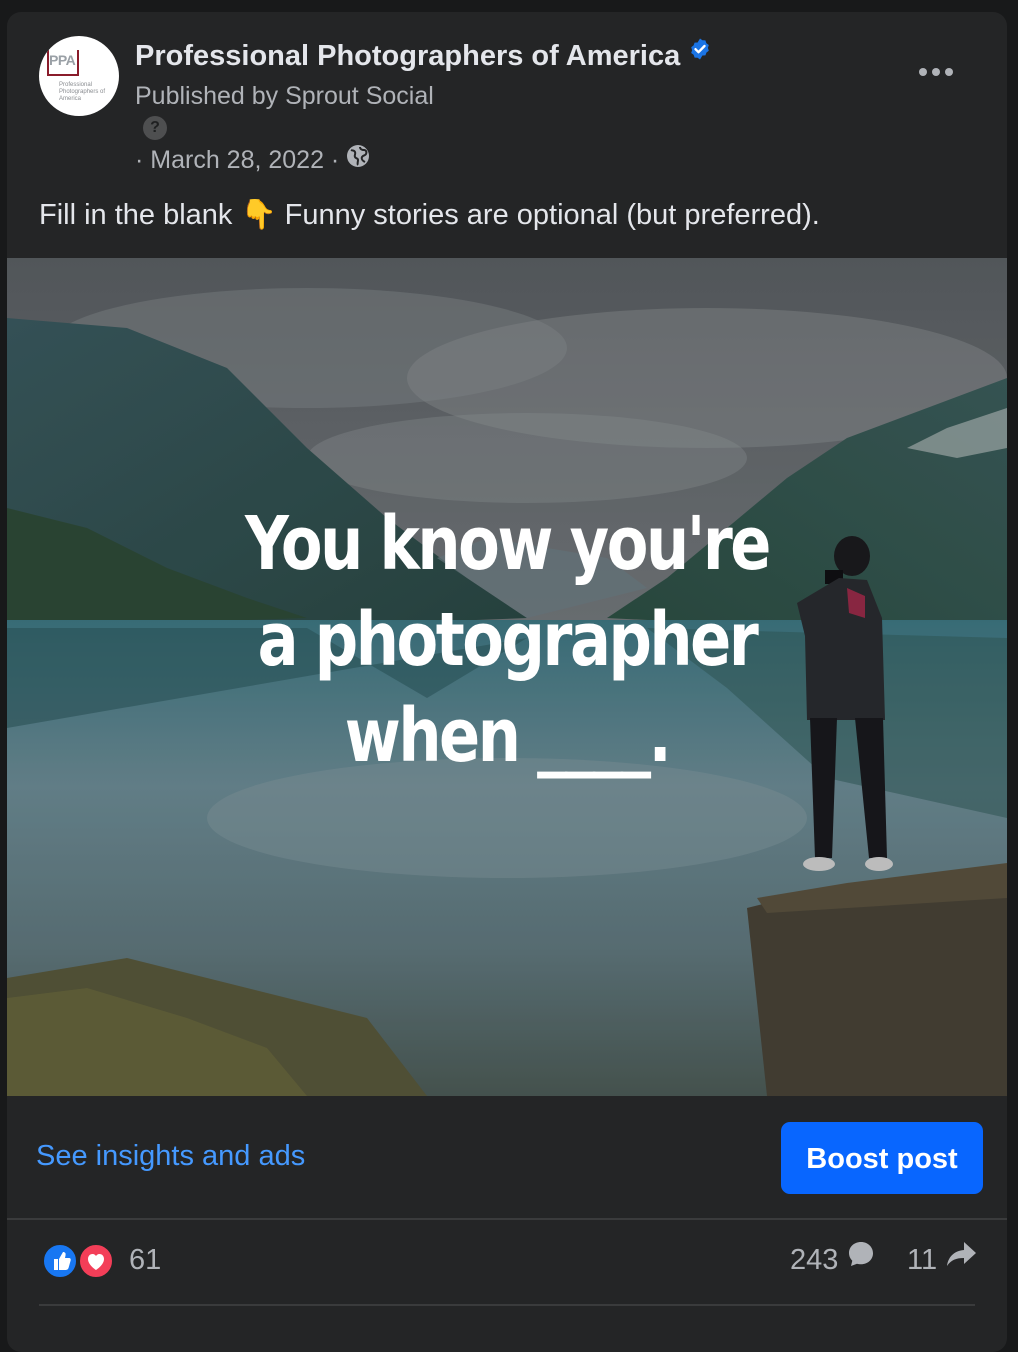  I want to click on section-divider, so click(507, 1219).